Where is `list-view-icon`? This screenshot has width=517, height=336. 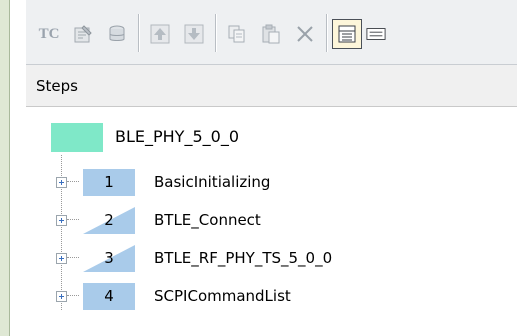 list-view-icon is located at coordinates (376, 34).